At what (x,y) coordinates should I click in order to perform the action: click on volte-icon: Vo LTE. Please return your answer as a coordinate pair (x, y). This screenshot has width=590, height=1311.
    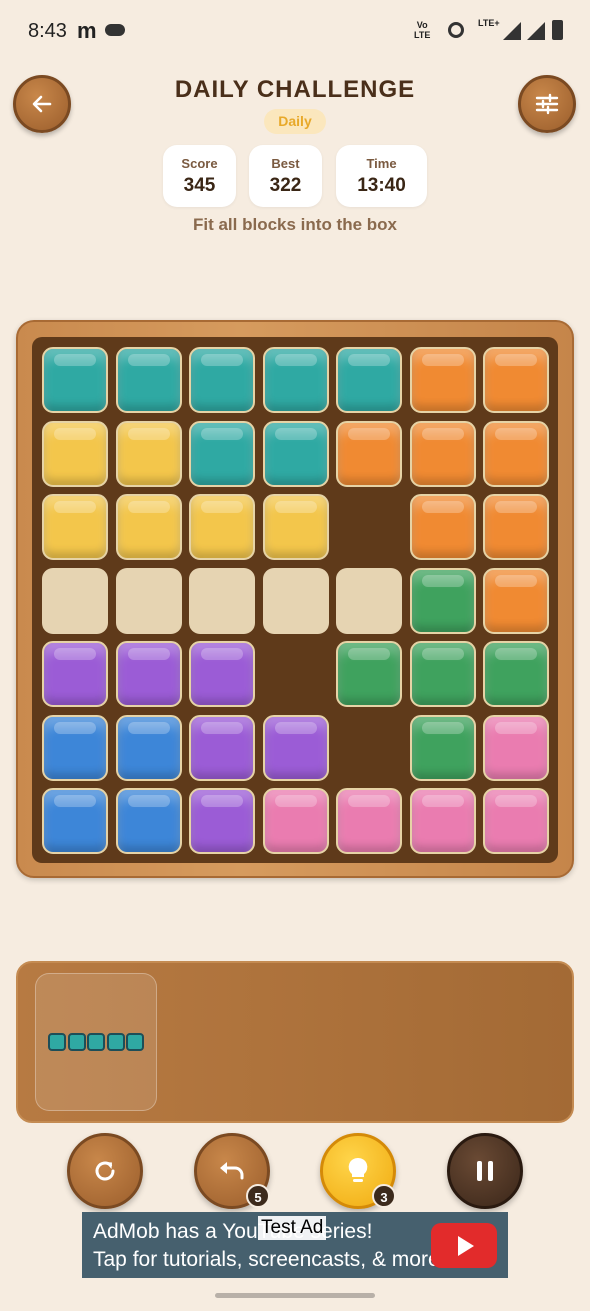
    Looking at the image, I should click on (422, 30).